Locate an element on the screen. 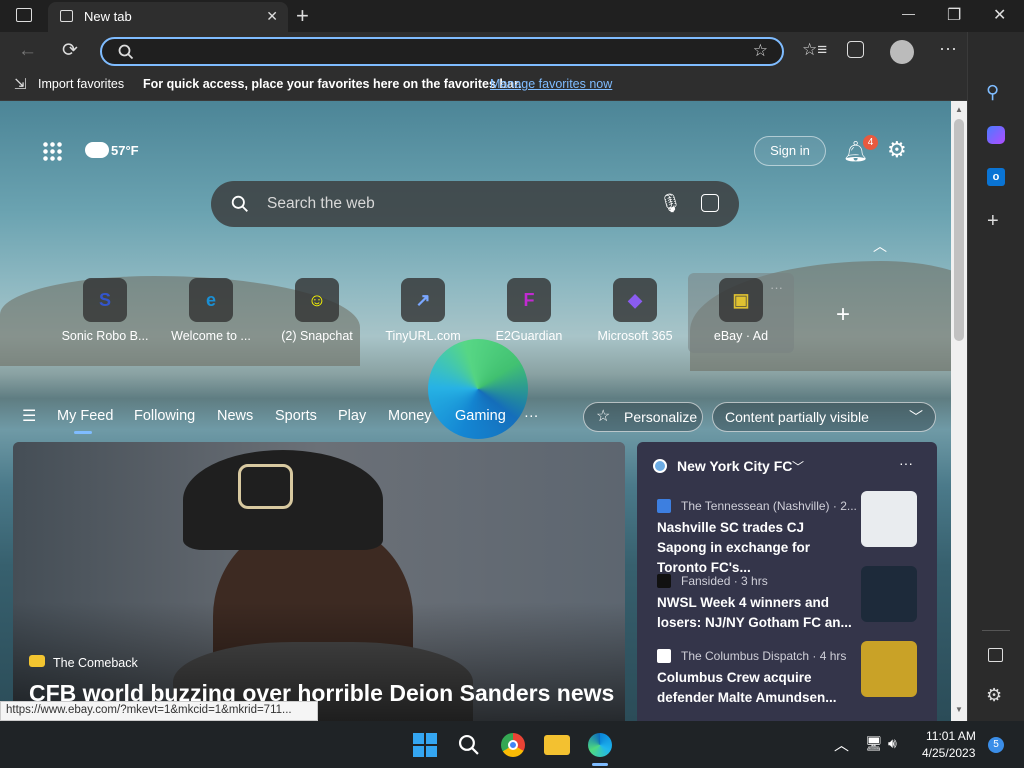 This screenshot has height=768, width=1024. taskbar-search-icon is located at coordinates (469, 745).